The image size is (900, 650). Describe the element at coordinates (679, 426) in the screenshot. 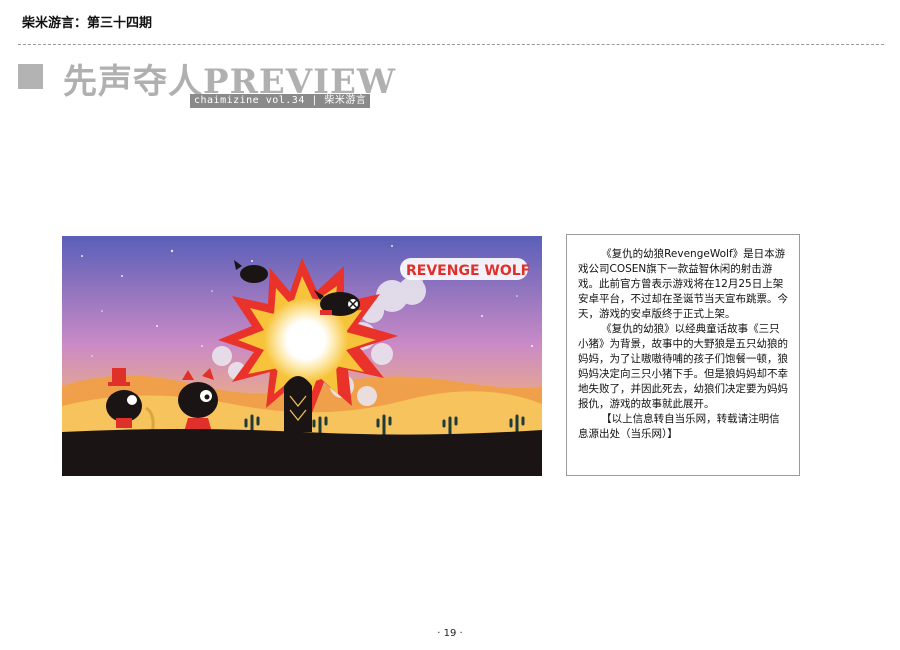

I see `article-paragraph-source: 【以上信息转自当乐网，转载请注明信息源出处（当乐网）】` at that location.